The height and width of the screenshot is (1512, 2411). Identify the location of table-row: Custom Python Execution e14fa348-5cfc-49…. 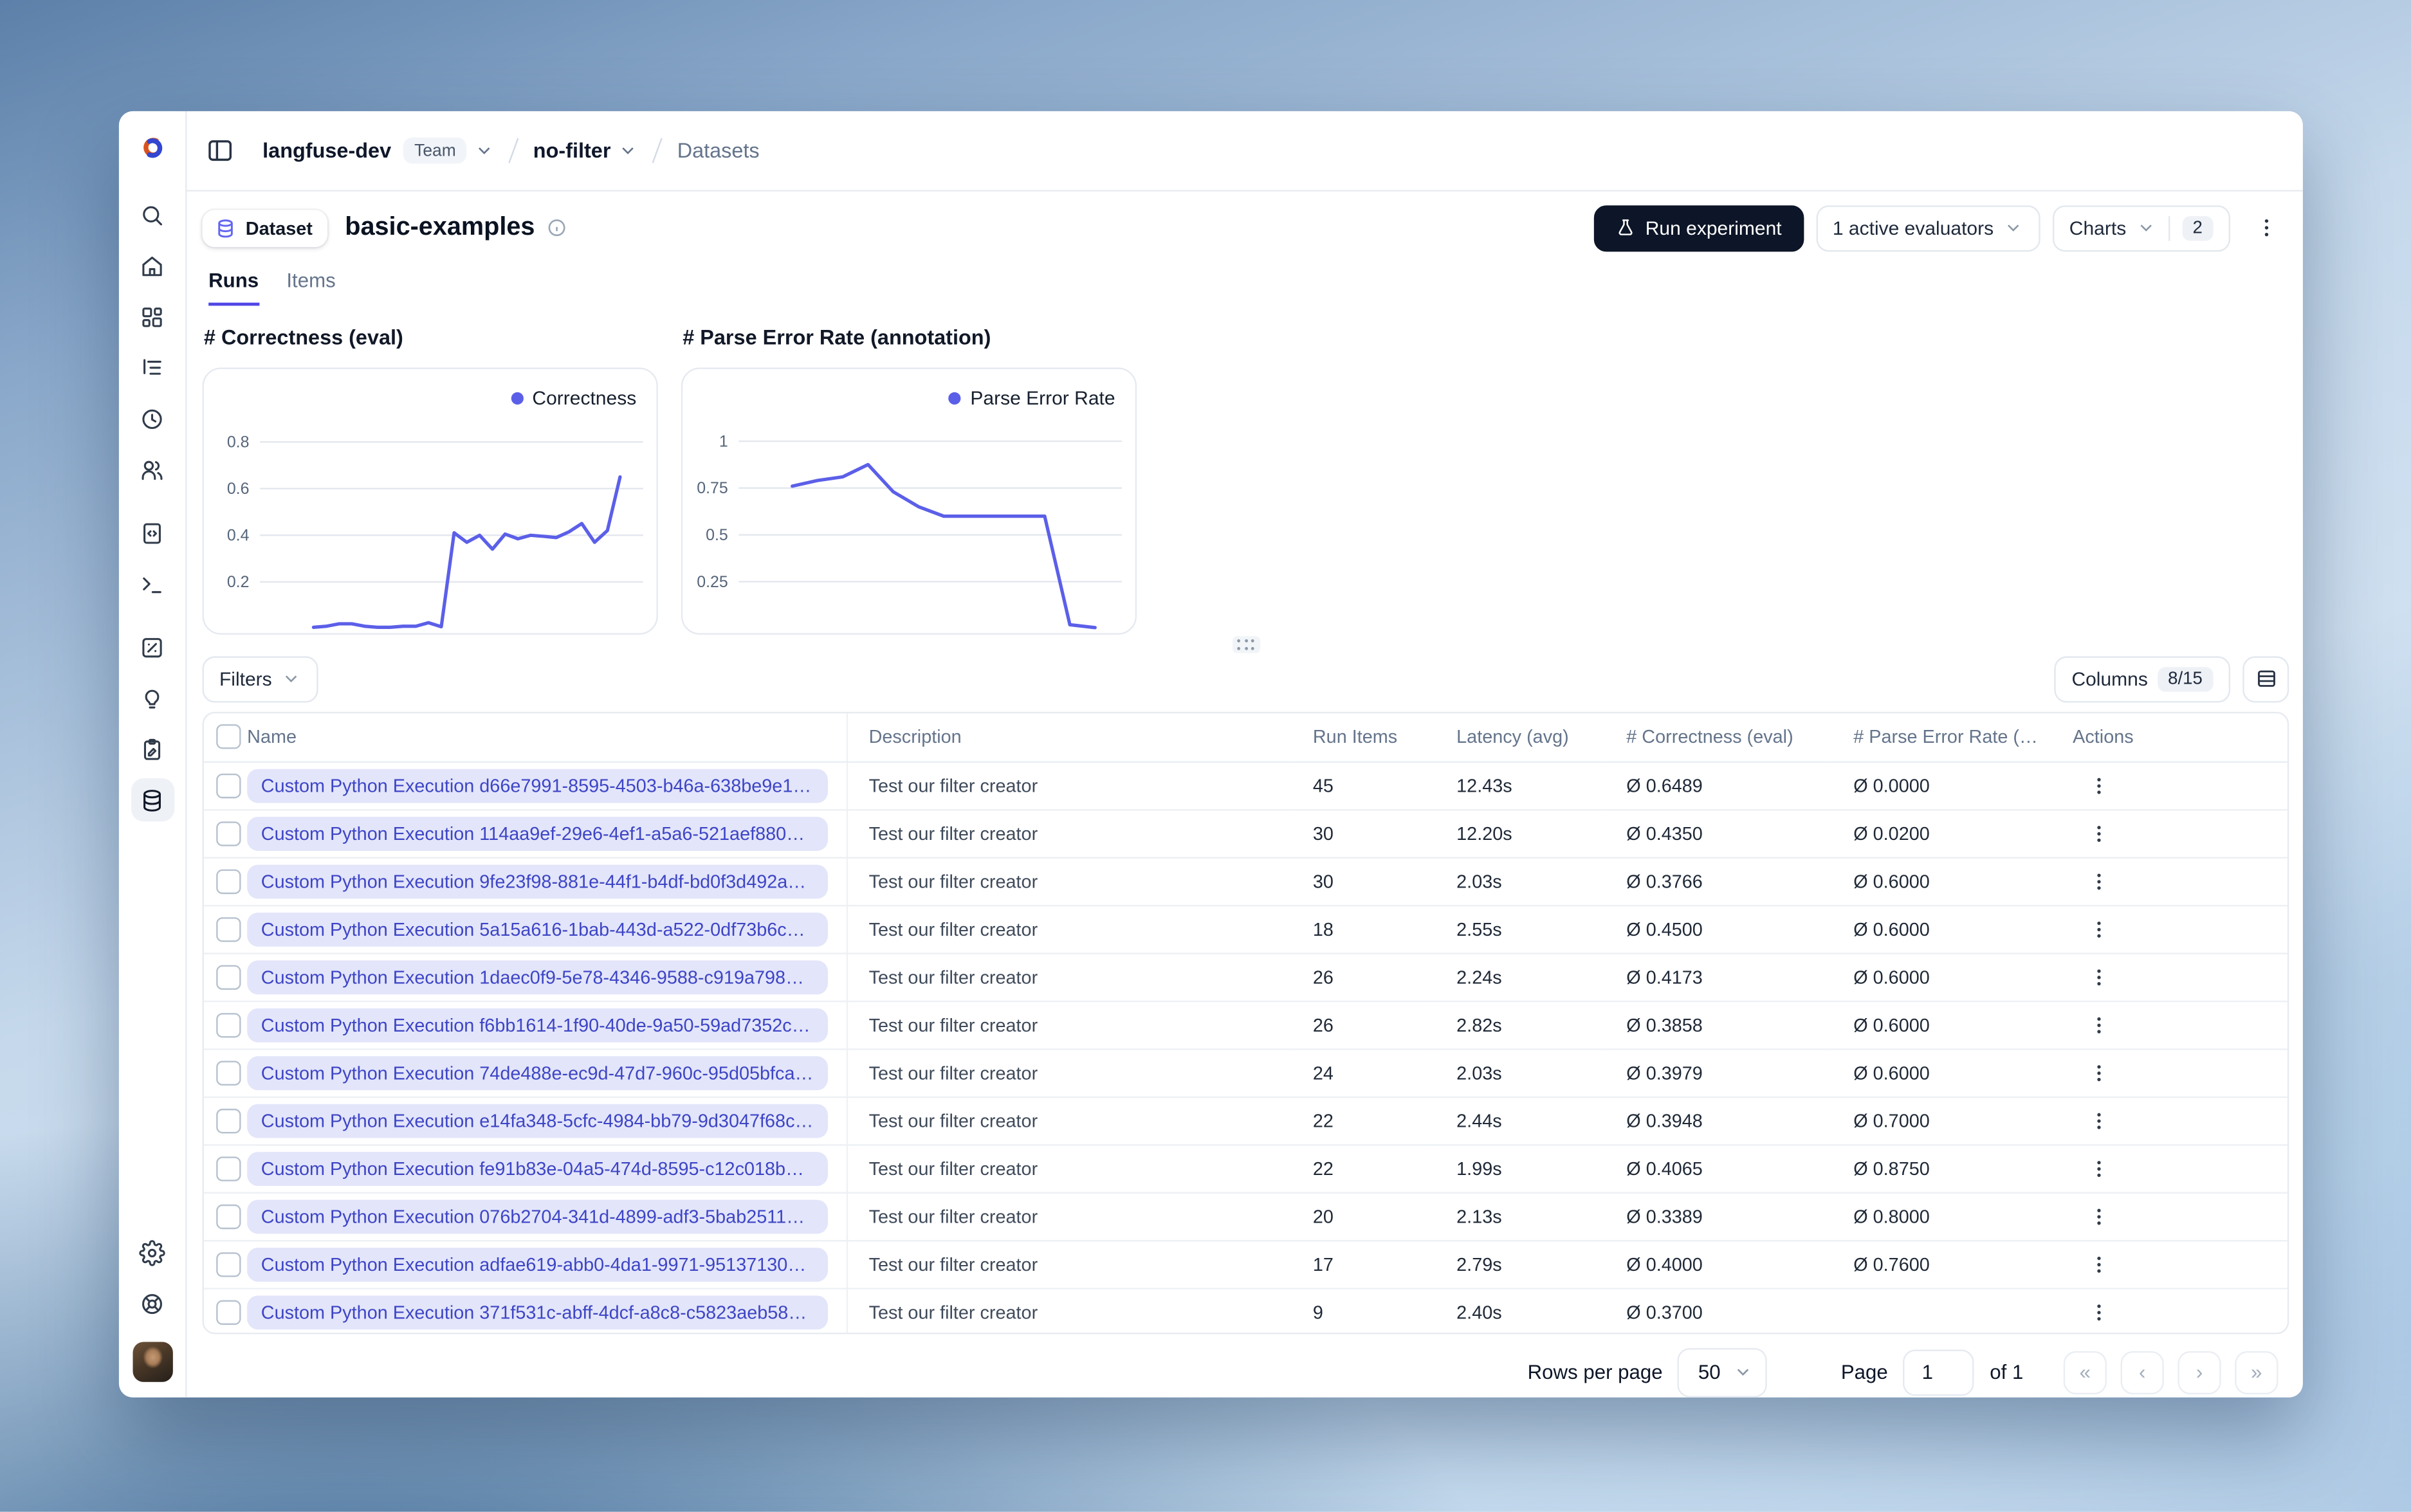
(1245, 1121).